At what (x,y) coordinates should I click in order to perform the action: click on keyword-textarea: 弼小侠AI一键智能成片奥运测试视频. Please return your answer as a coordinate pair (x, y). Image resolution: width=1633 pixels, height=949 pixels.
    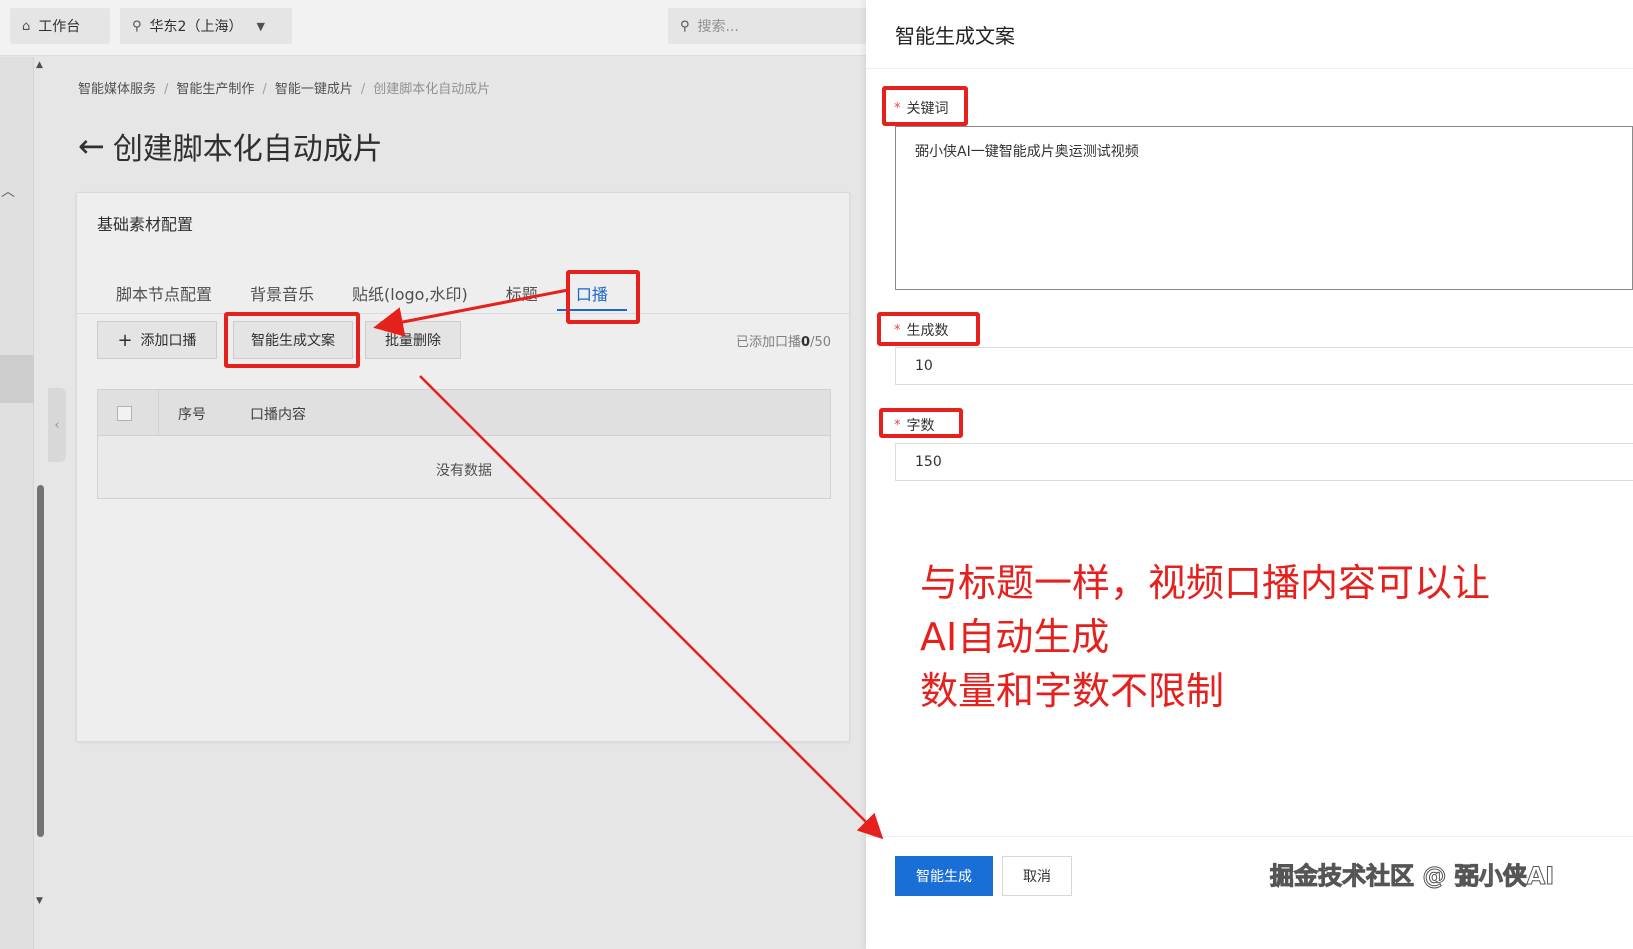
    Looking at the image, I should click on (1264, 208).